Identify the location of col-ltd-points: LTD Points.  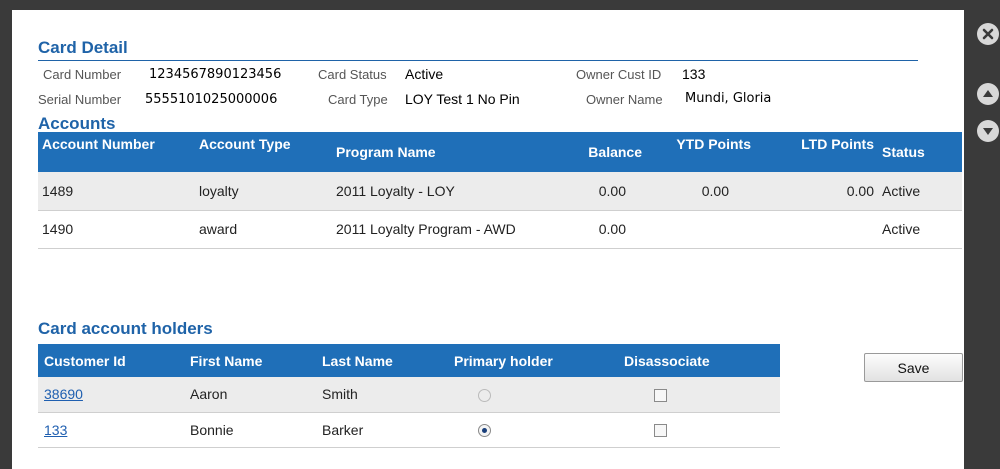
(826, 152).